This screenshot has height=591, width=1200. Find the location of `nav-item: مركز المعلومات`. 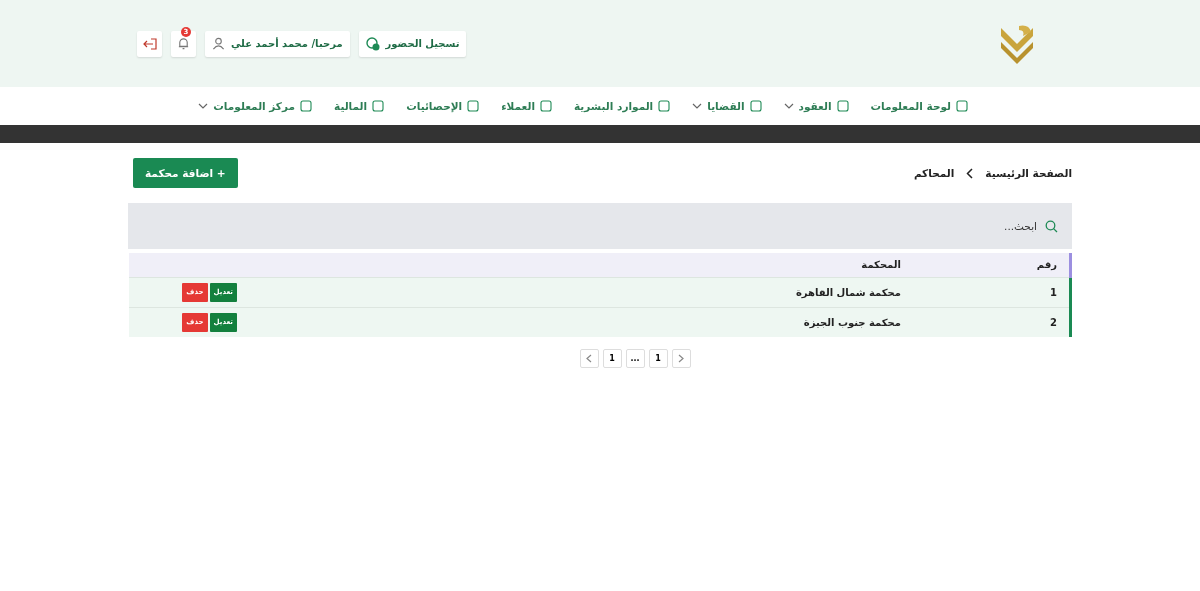

nav-item: مركز المعلومات is located at coordinates (255, 106).